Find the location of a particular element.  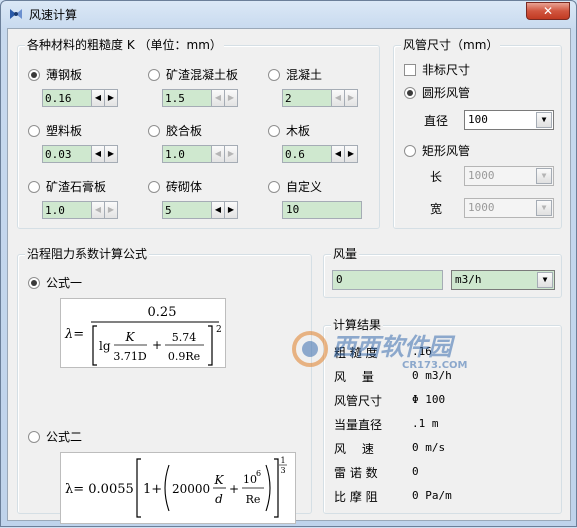

airflow-group: 风量 0 m3/h ▼ is located at coordinates (442, 272).